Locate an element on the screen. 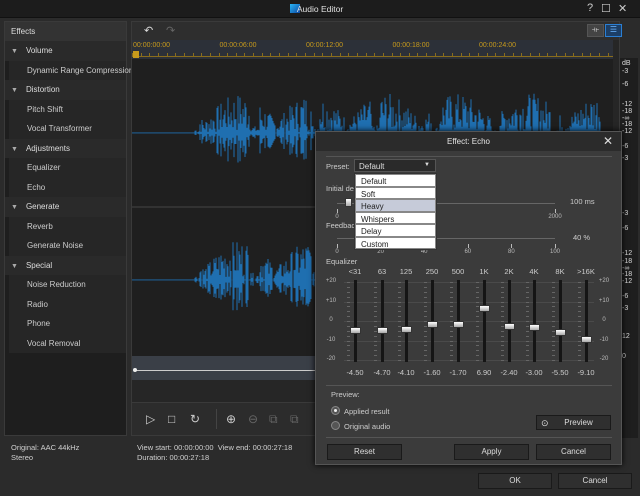 The image size is (640, 496). sidebar-item-phone: Phone is located at coordinates (65, 324).